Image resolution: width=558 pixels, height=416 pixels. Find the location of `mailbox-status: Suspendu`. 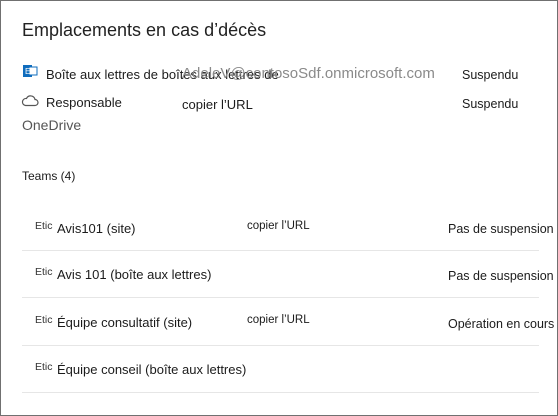

mailbox-status: Suspendu is located at coordinates (490, 75).